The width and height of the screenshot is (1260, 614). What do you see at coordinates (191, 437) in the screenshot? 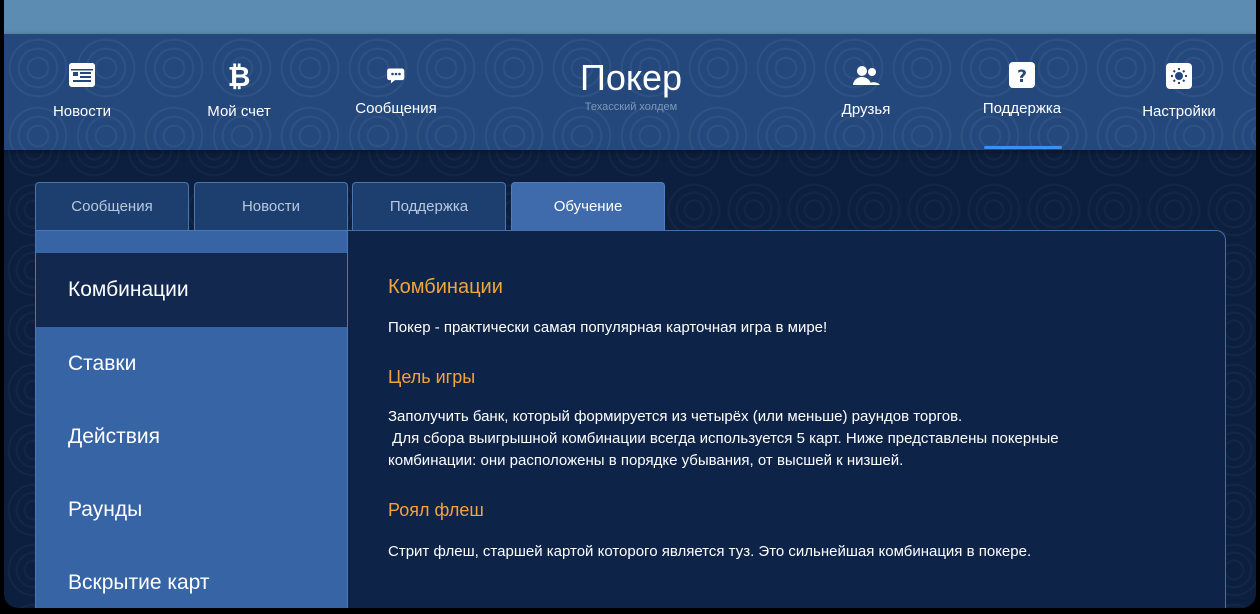
I see `sidebar-item-actions: Действия` at bounding box center [191, 437].